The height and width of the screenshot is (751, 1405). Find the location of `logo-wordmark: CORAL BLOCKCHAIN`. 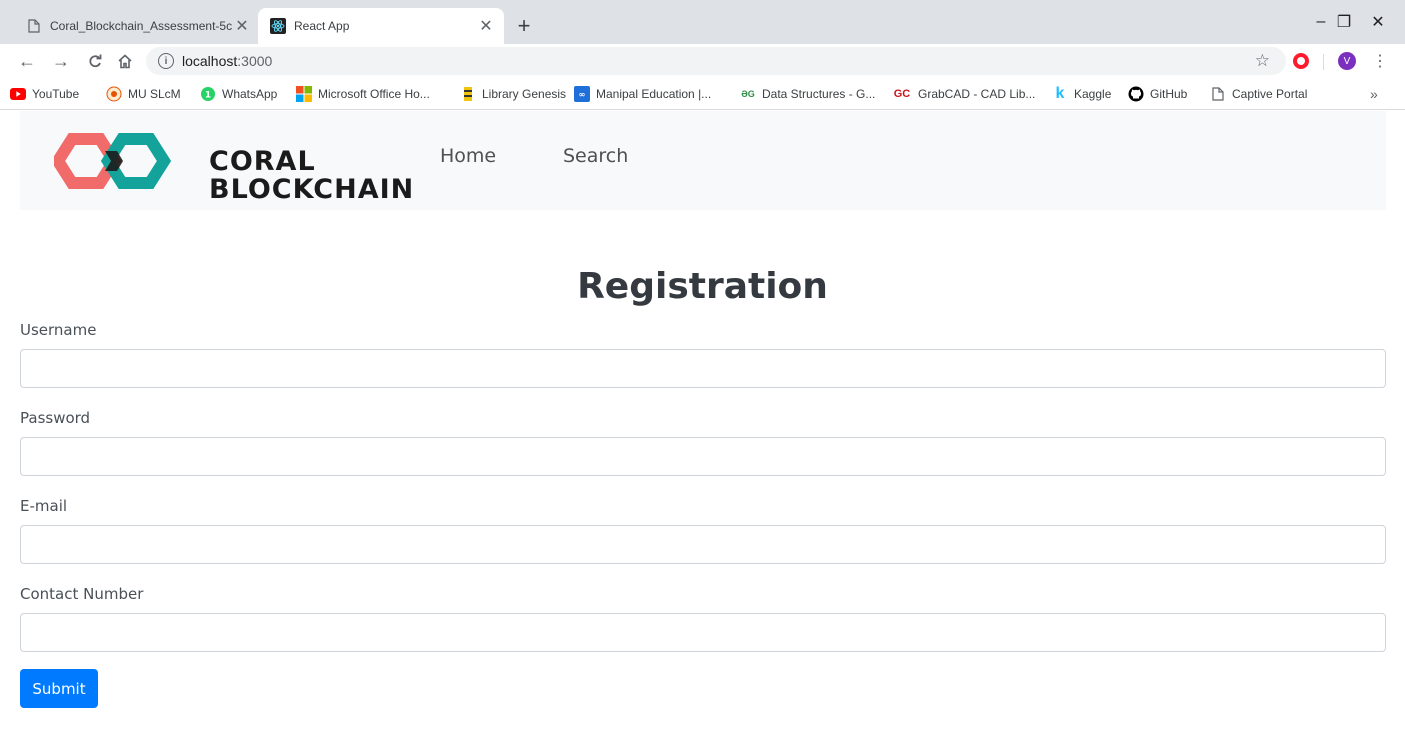

logo-wordmark: CORAL BLOCKCHAIN is located at coordinates (311, 176).